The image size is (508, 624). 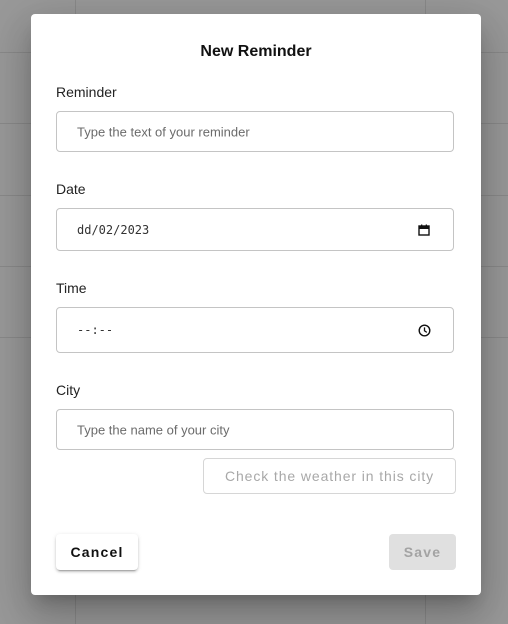 What do you see at coordinates (255, 330) in the screenshot?
I see `time-input: --:--` at bounding box center [255, 330].